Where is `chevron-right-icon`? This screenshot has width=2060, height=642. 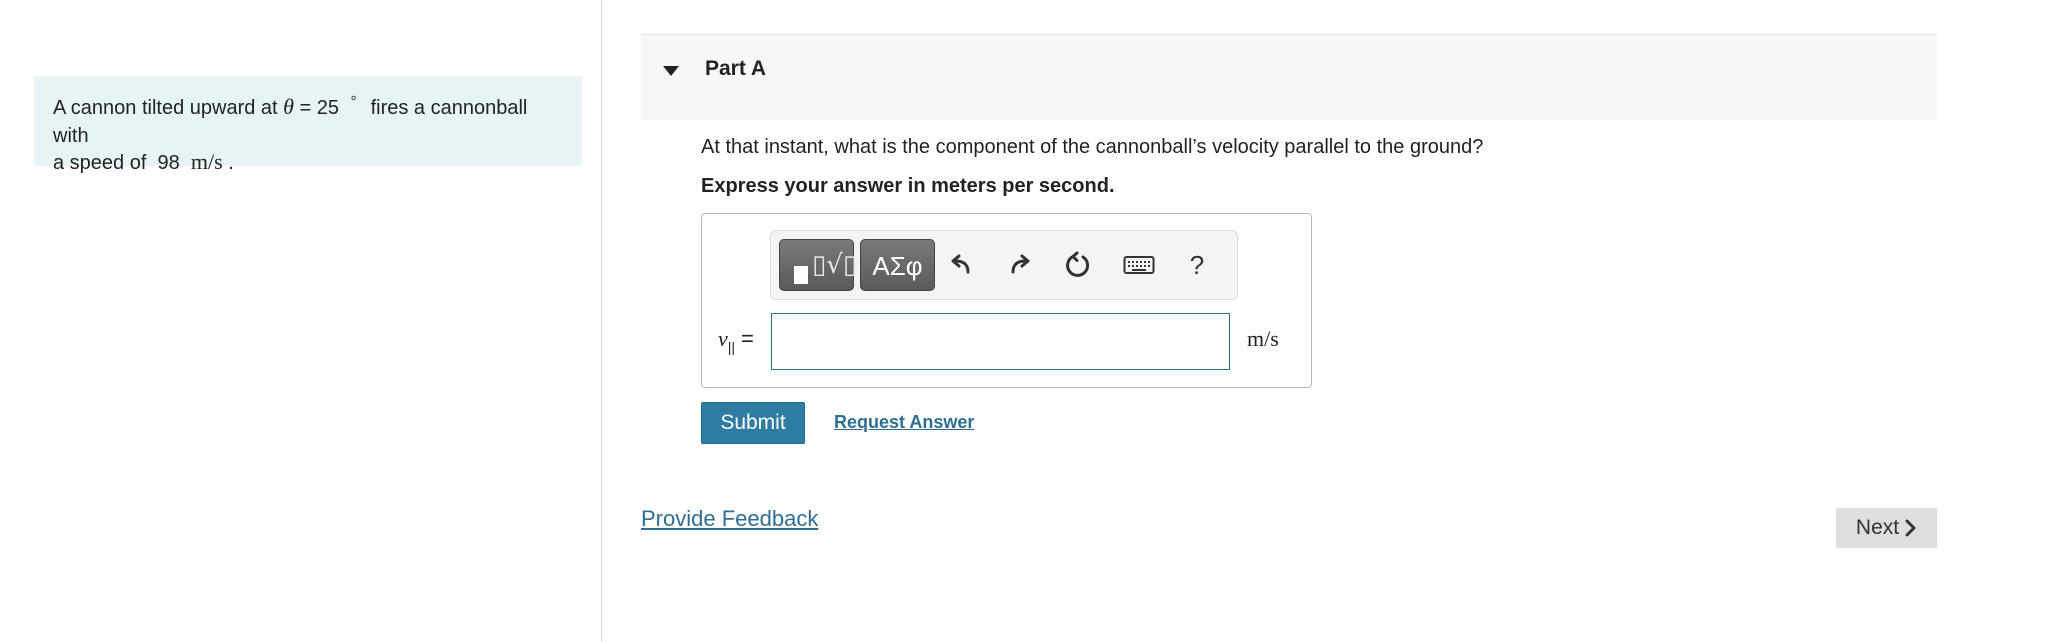 chevron-right-icon is located at coordinates (1910, 528).